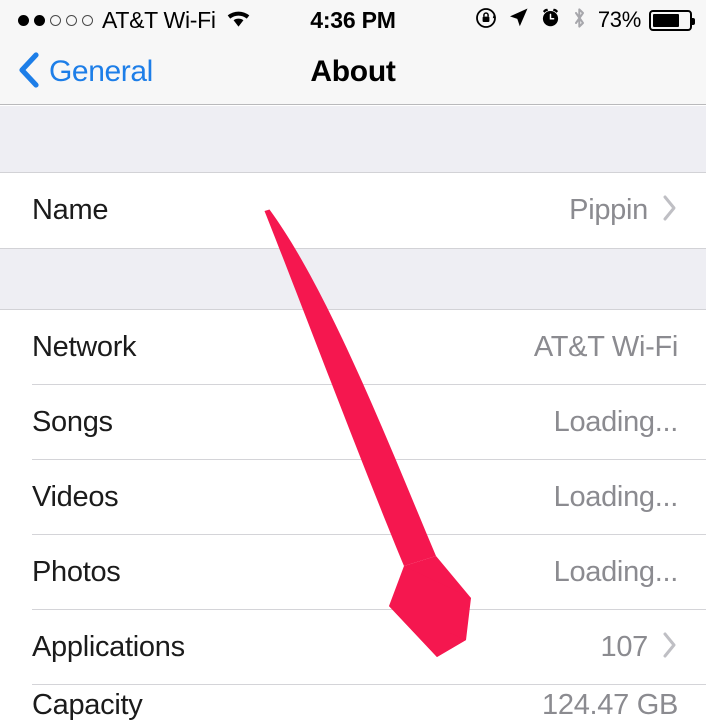  What do you see at coordinates (29, 72) in the screenshot?
I see `chevron-left-icon` at bounding box center [29, 72].